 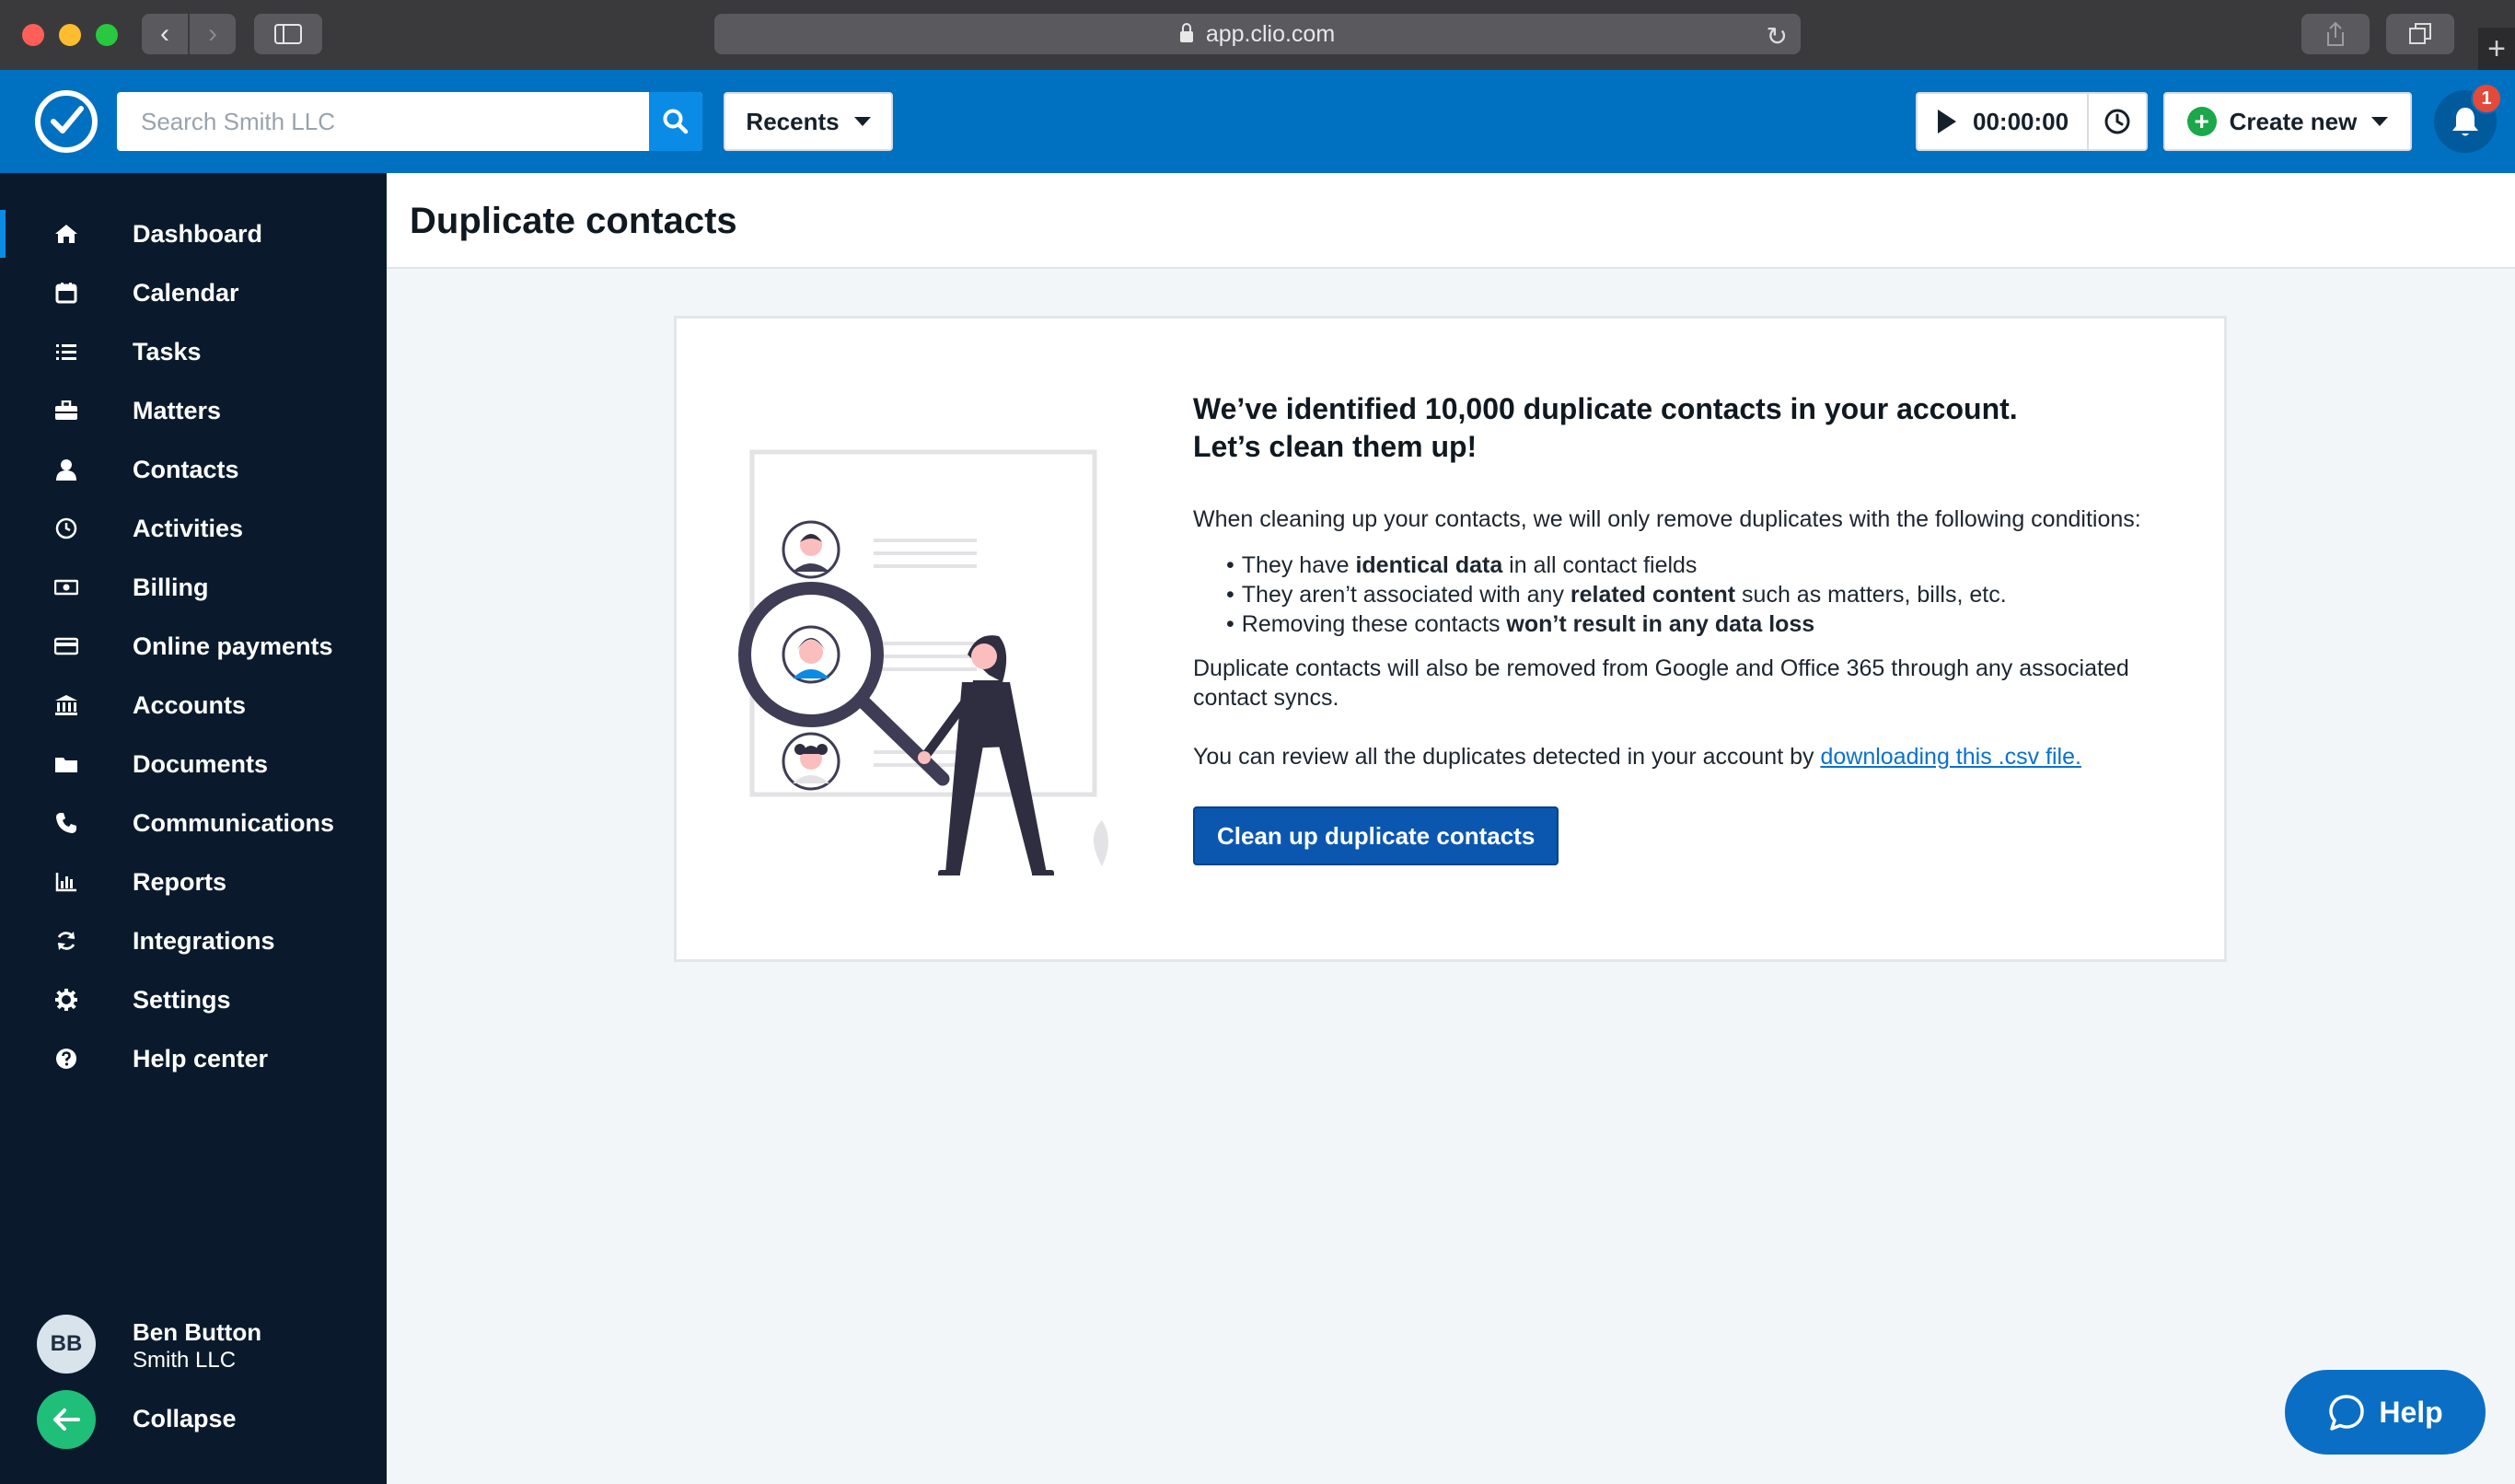 I want to click on plus-circle-icon: +, so click(x=2201, y=121).